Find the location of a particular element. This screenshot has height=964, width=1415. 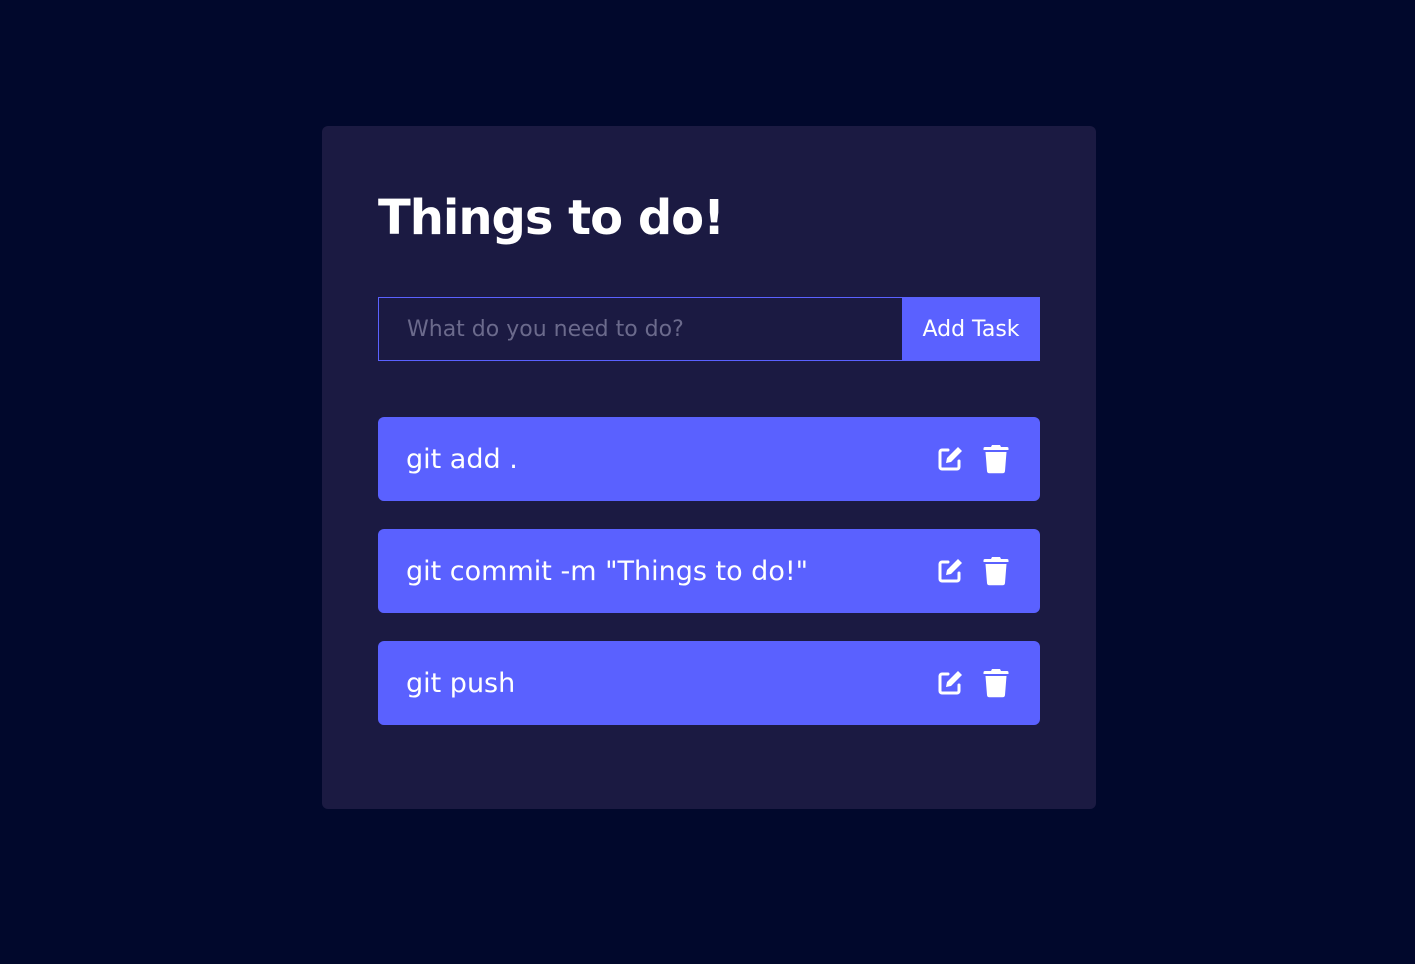

todo-text: git push is located at coordinates (461, 683).